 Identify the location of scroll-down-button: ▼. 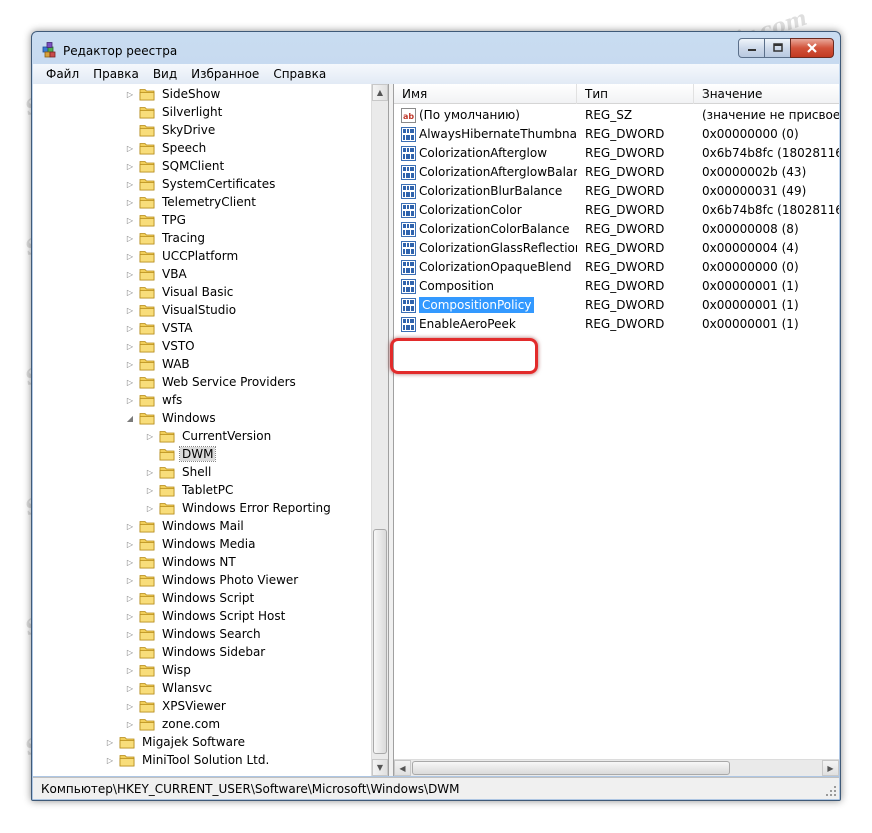
(380, 767).